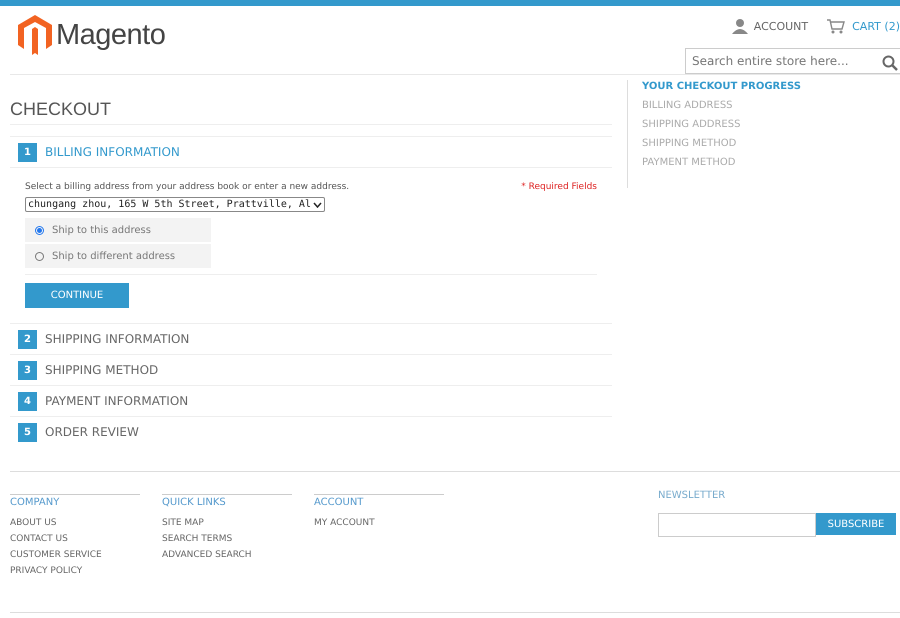 The image size is (900, 618). I want to click on footer-link: CONTACT US, so click(75, 539).